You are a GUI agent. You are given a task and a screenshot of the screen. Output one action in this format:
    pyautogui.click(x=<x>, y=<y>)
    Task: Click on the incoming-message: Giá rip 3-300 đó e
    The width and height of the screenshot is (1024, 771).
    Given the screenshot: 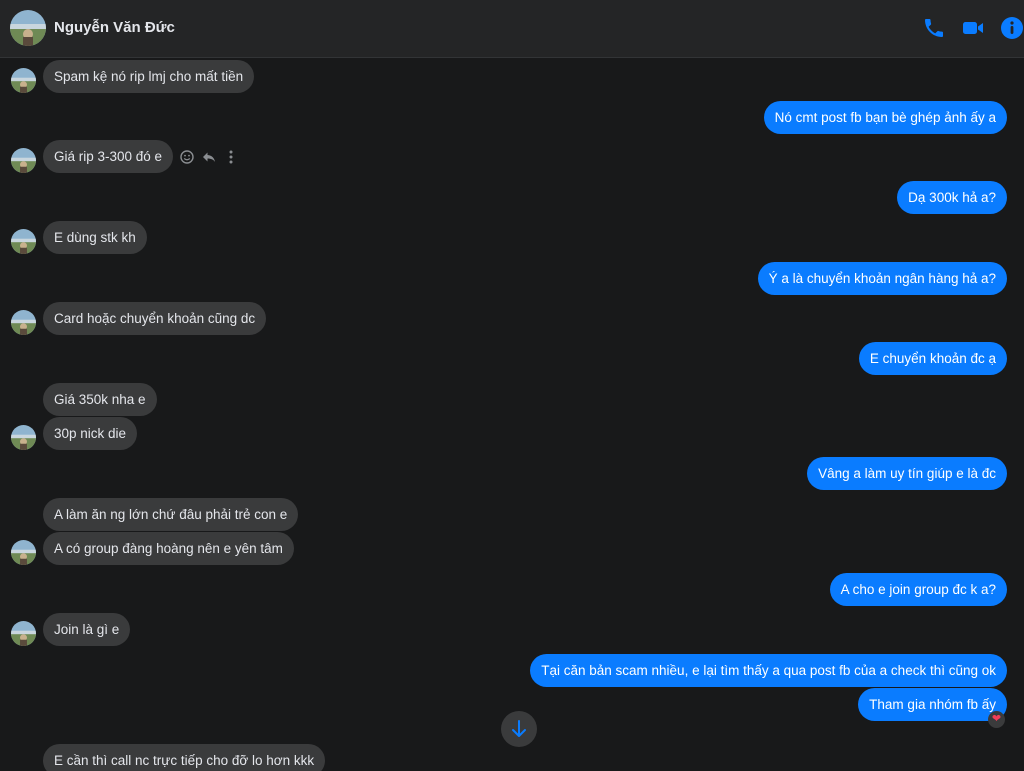 What is the action you would take?
    pyautogui.click(x=108, y=156)
    